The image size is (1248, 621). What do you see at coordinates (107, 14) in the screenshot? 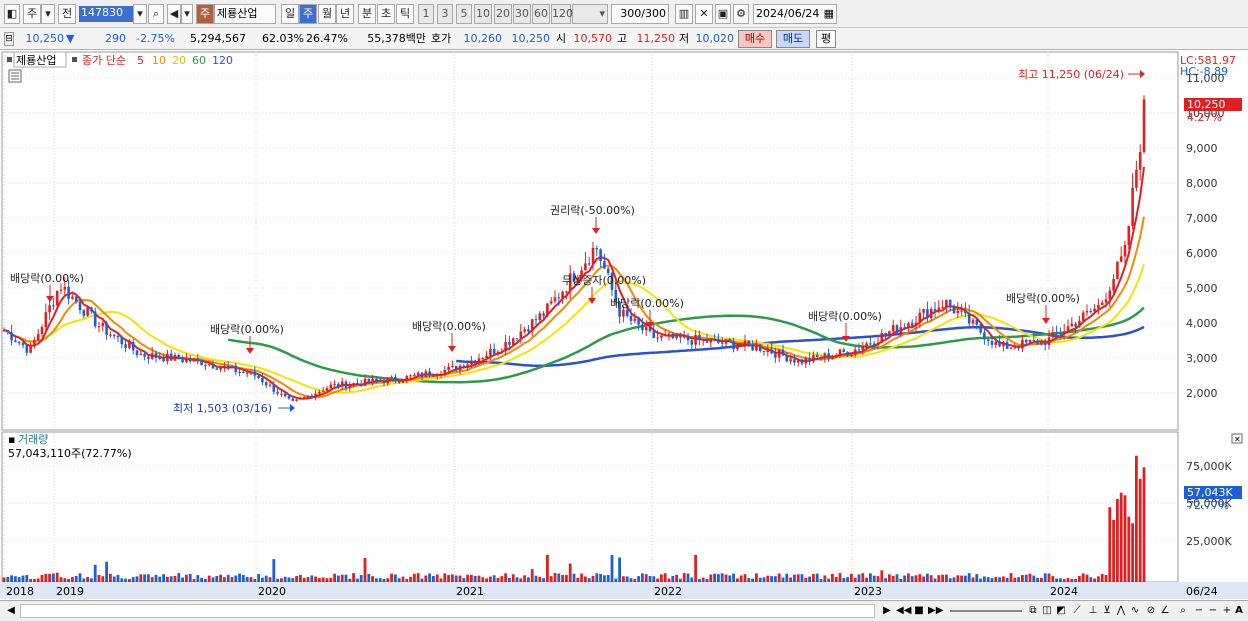
I see `stock-code-input: 147830` at bounding box center [107, 14].